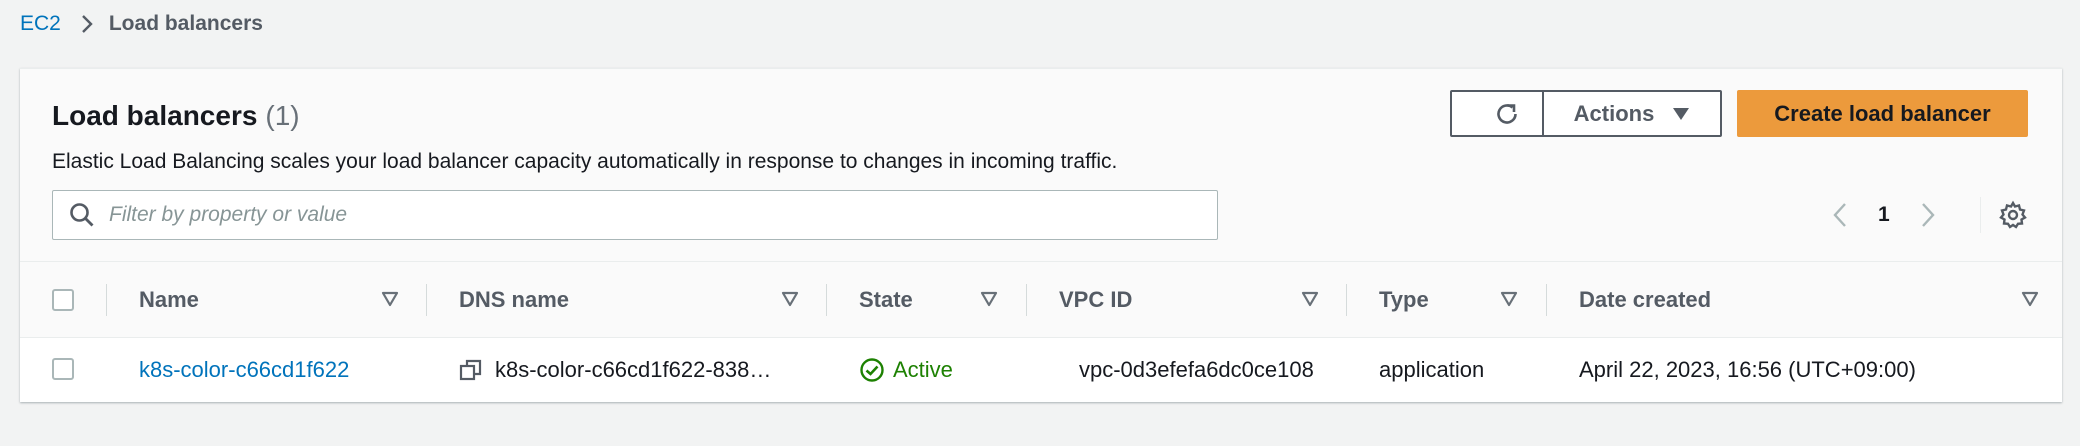  What do you see at coordinates (2013, 215) in the screenshot?
I see `gear-icon` at bounding box center [2013, 215].